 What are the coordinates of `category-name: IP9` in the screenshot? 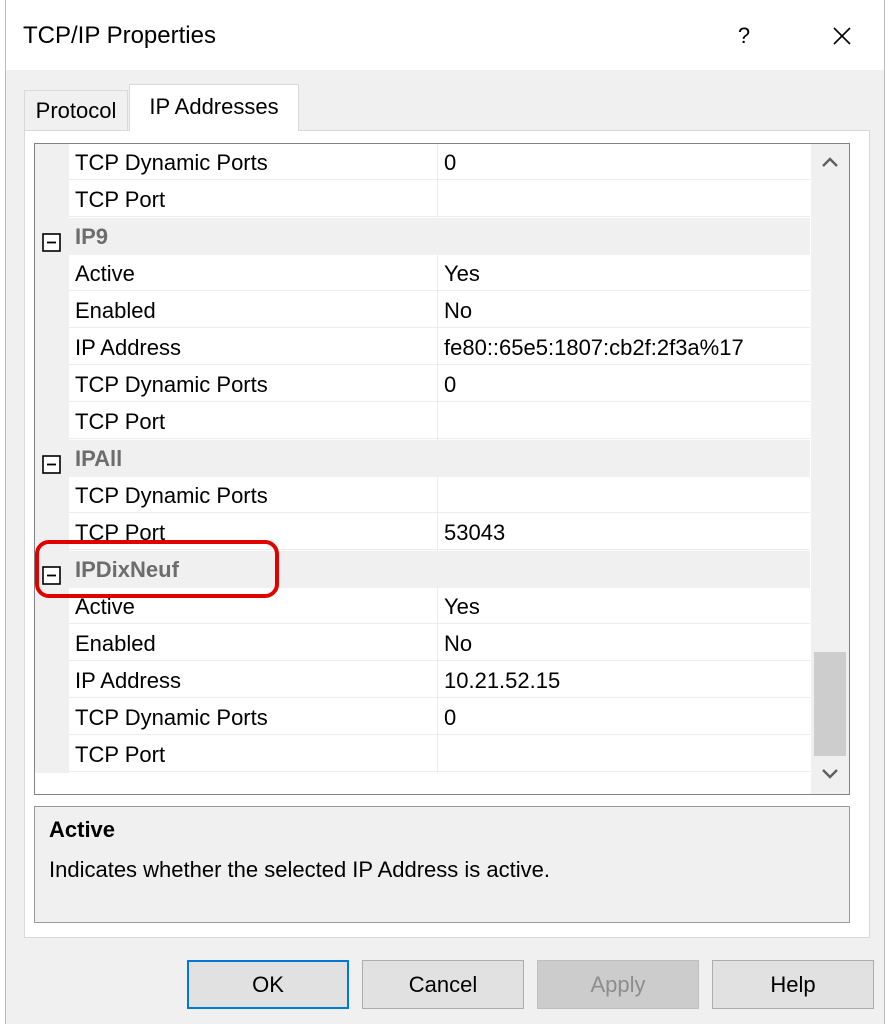 It's located at (92, 236).